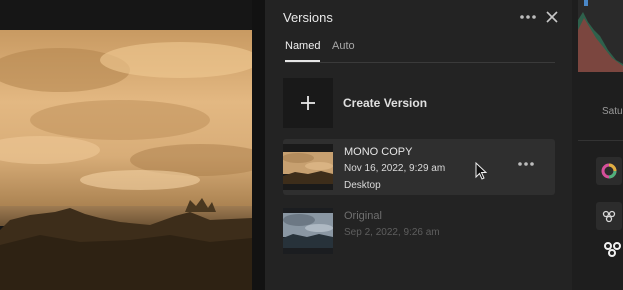 The height and width of the screenshot is (290, 623). What do you see at coordinates (612, 111) in the screenshot?
I see `saturation-label-partial: Satu` at bounding box center [612, 111].